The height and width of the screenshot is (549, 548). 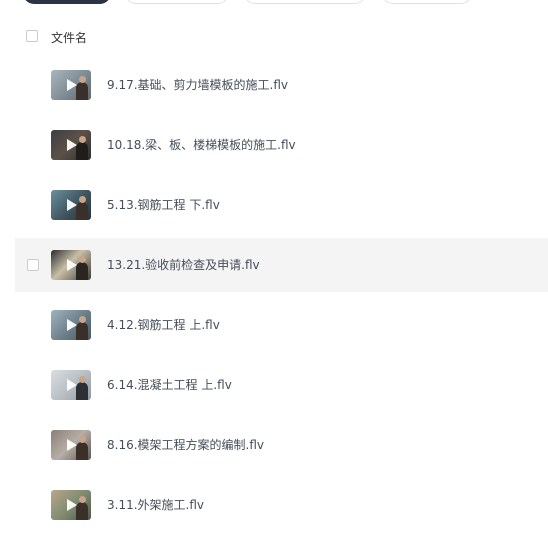 What do you see at coordinates (67, 2) in the screenshot?
I see `toolbar-primary-button` at bounding box center [67, 2].